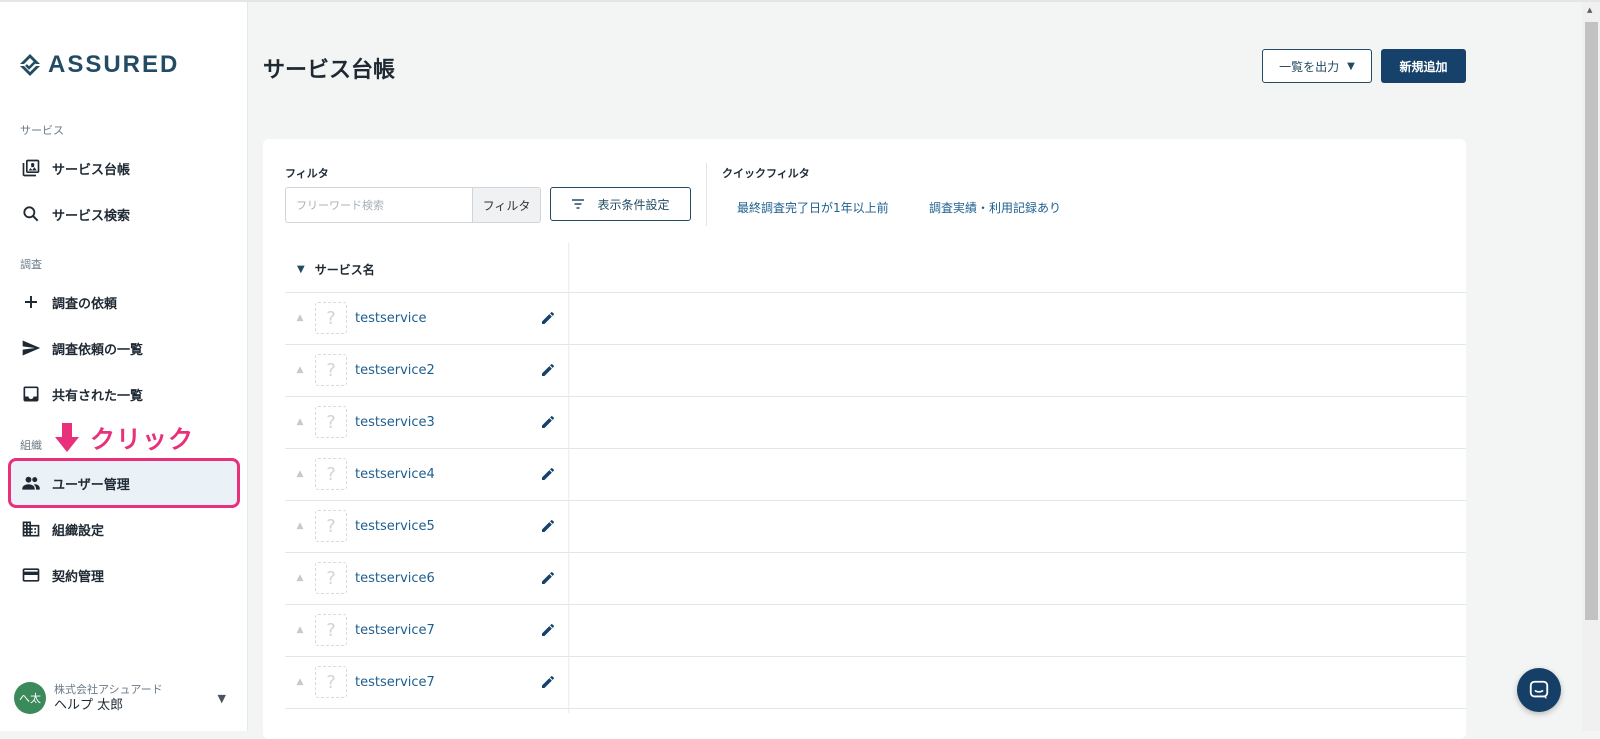 Image resolution: width=1600 pixels, height=739 pixels. Describe the element at coordinates (31, 445) in the screenshot. I see `section-label-organization: 組織` at that location.